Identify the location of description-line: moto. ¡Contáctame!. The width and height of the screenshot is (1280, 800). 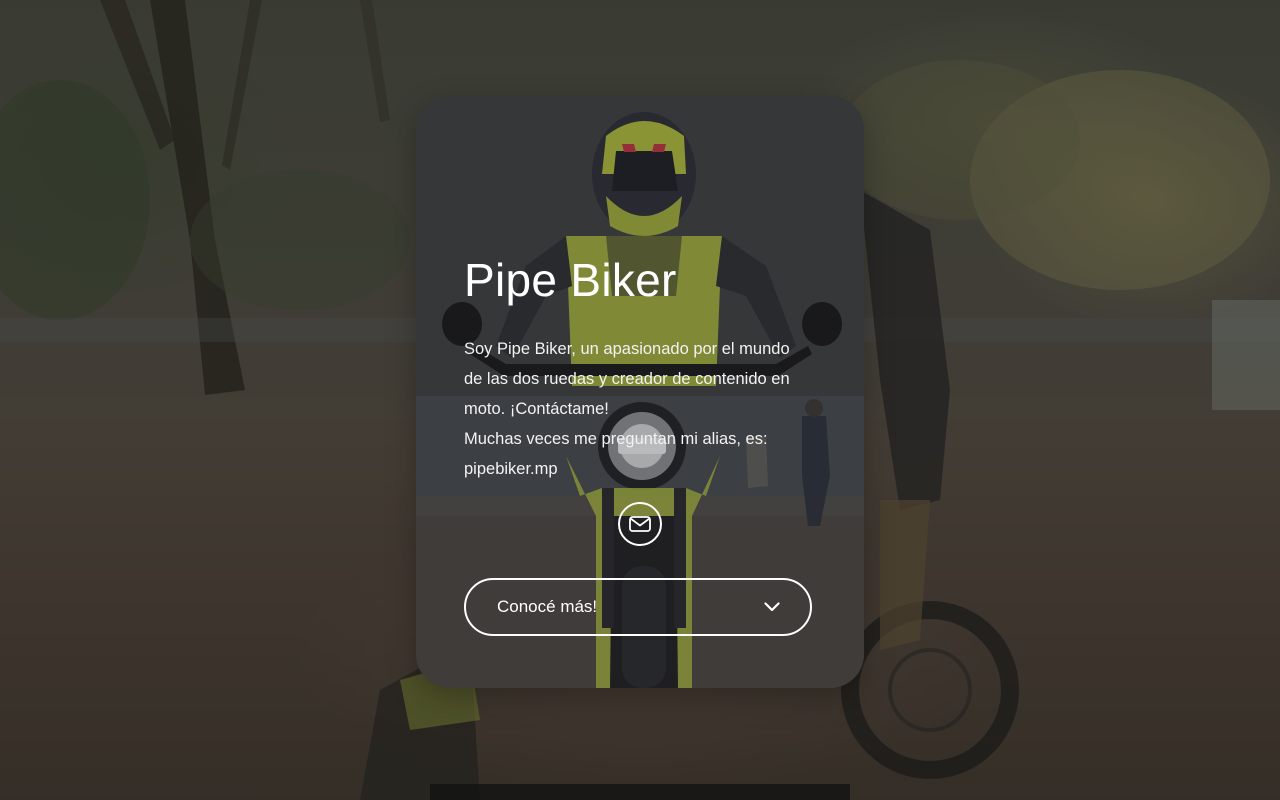
(536, 409).